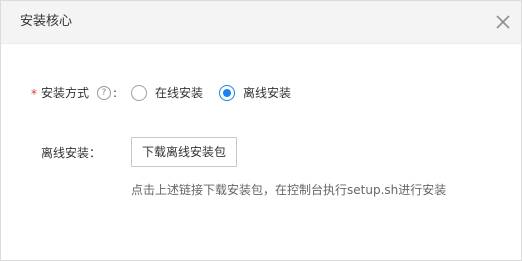  I want to click on download-offline-package-button: 下载离线安装包, so click(184, 152).